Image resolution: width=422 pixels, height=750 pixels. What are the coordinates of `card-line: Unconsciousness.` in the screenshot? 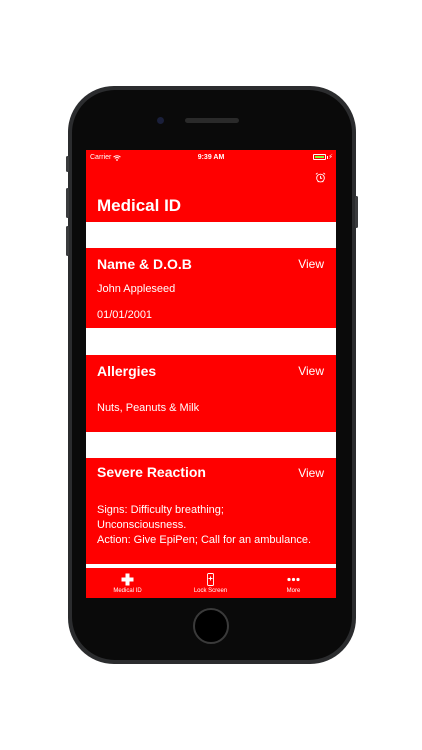 It's located at (142, 525).